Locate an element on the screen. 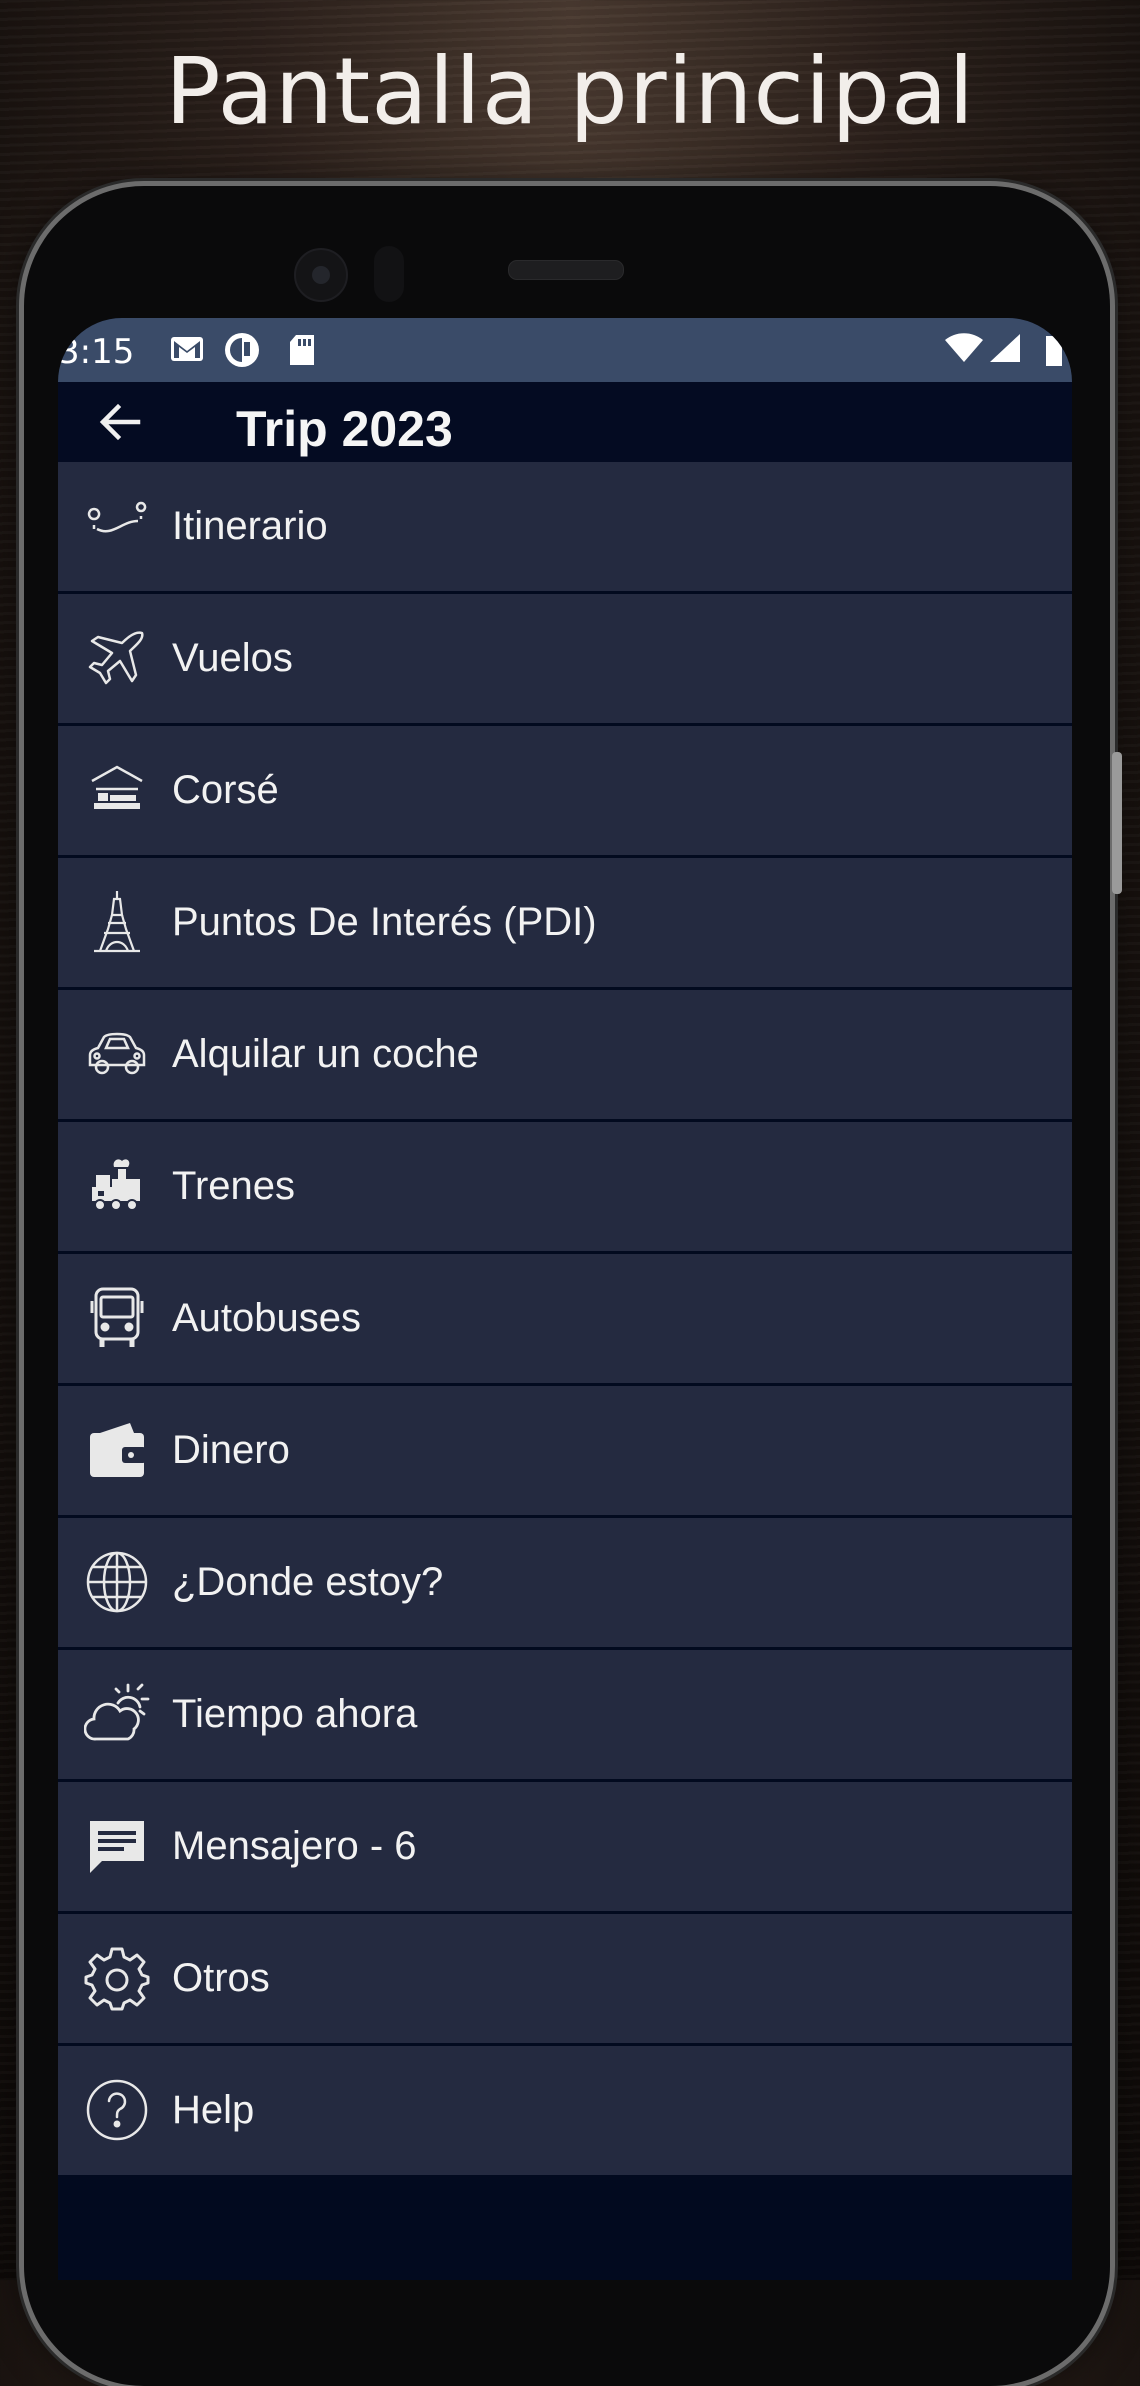  gear-icon is located at coordinates (117, 1978).